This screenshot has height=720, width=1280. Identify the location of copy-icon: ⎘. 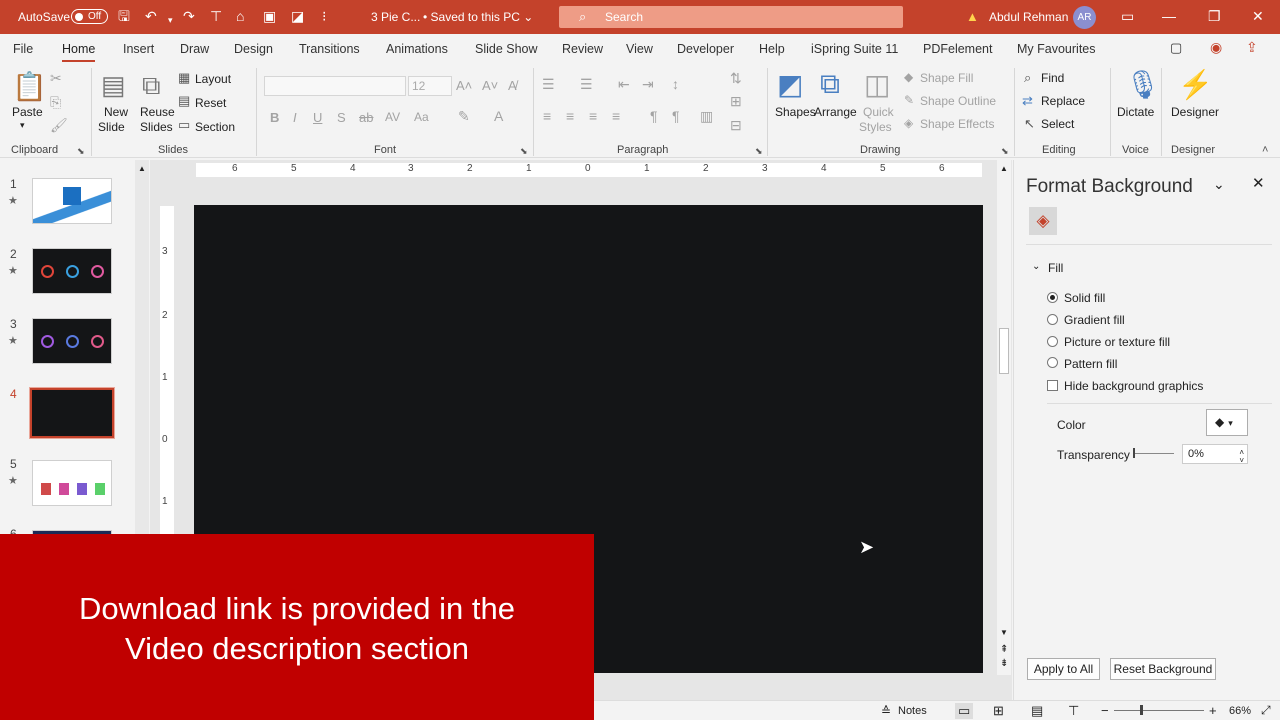
(55, 102).